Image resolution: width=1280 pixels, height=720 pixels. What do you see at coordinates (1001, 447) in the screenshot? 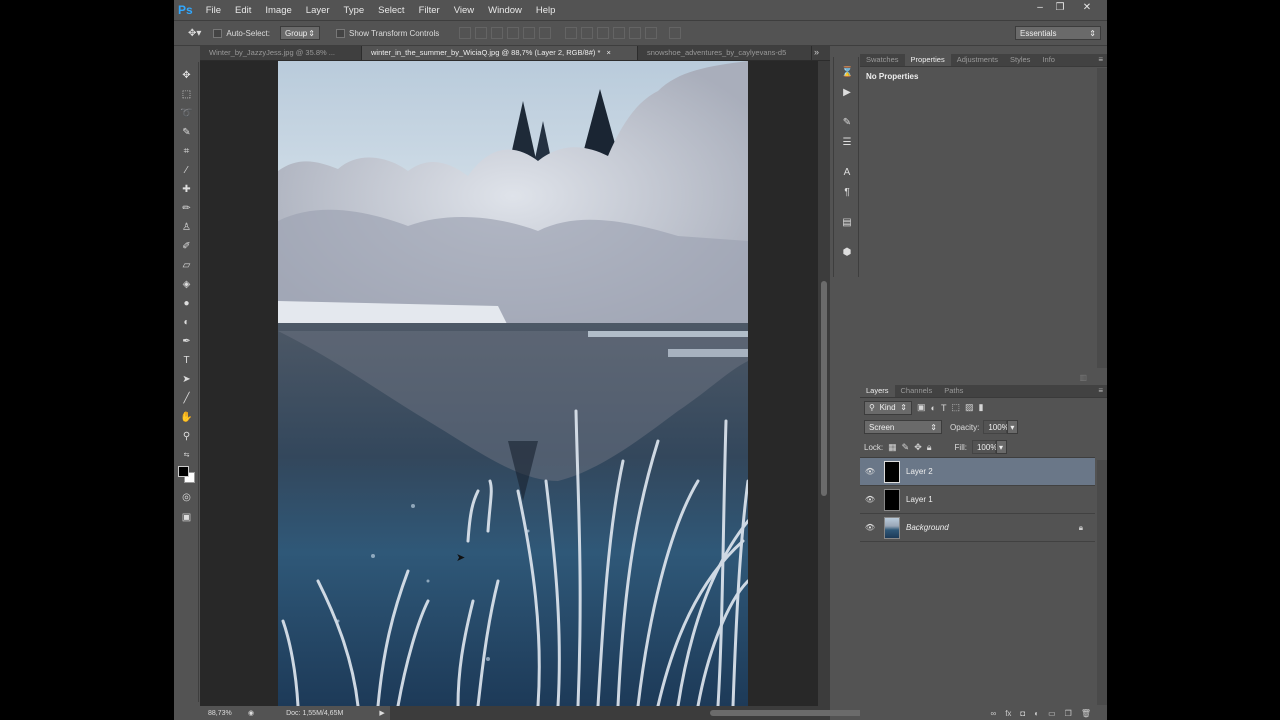
I see `fill-arrow-icon: ▾` at bounding box center [1001, 447].